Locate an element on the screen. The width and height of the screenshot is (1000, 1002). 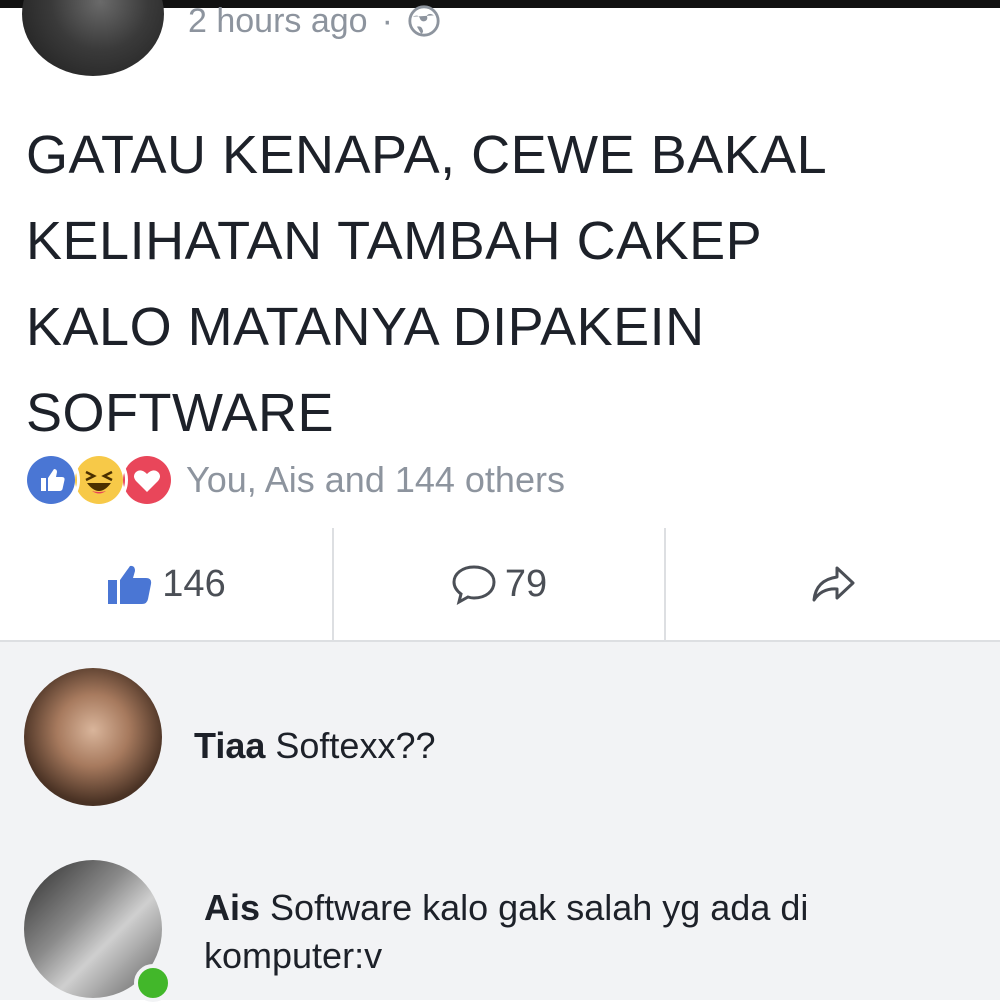
post-meta: 2 hours ago · is located at coordinates (314, 21).